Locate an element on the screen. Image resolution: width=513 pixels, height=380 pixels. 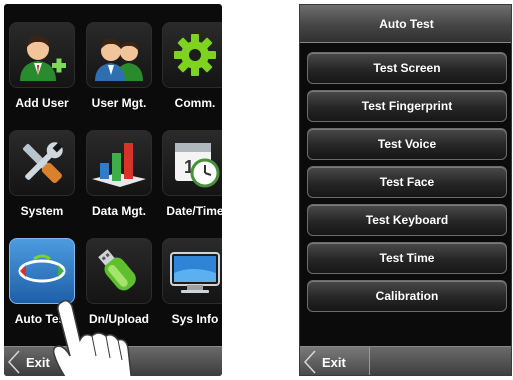
tile-label: User Mgt. is located at coordinates (119, 103).